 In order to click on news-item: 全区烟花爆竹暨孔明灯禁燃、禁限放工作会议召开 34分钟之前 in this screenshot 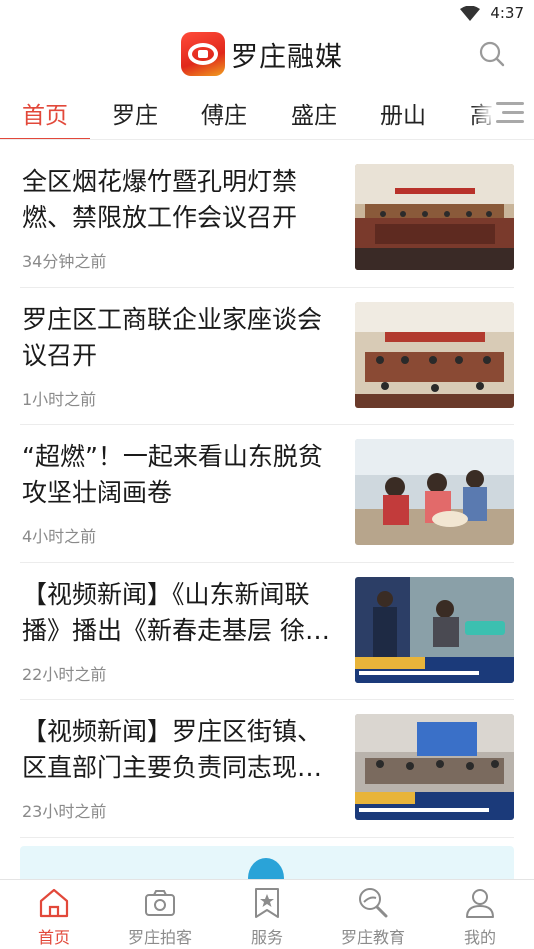, I will do `click(267, 219)`.